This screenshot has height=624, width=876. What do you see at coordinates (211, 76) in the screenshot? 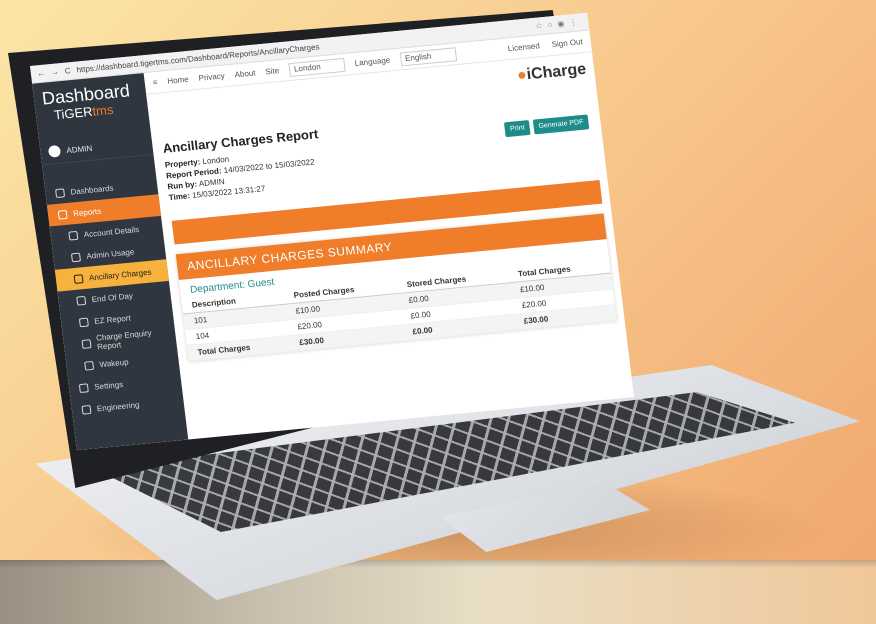
I see `nav-privacy: Privacy` at bounding box center [211, 76].